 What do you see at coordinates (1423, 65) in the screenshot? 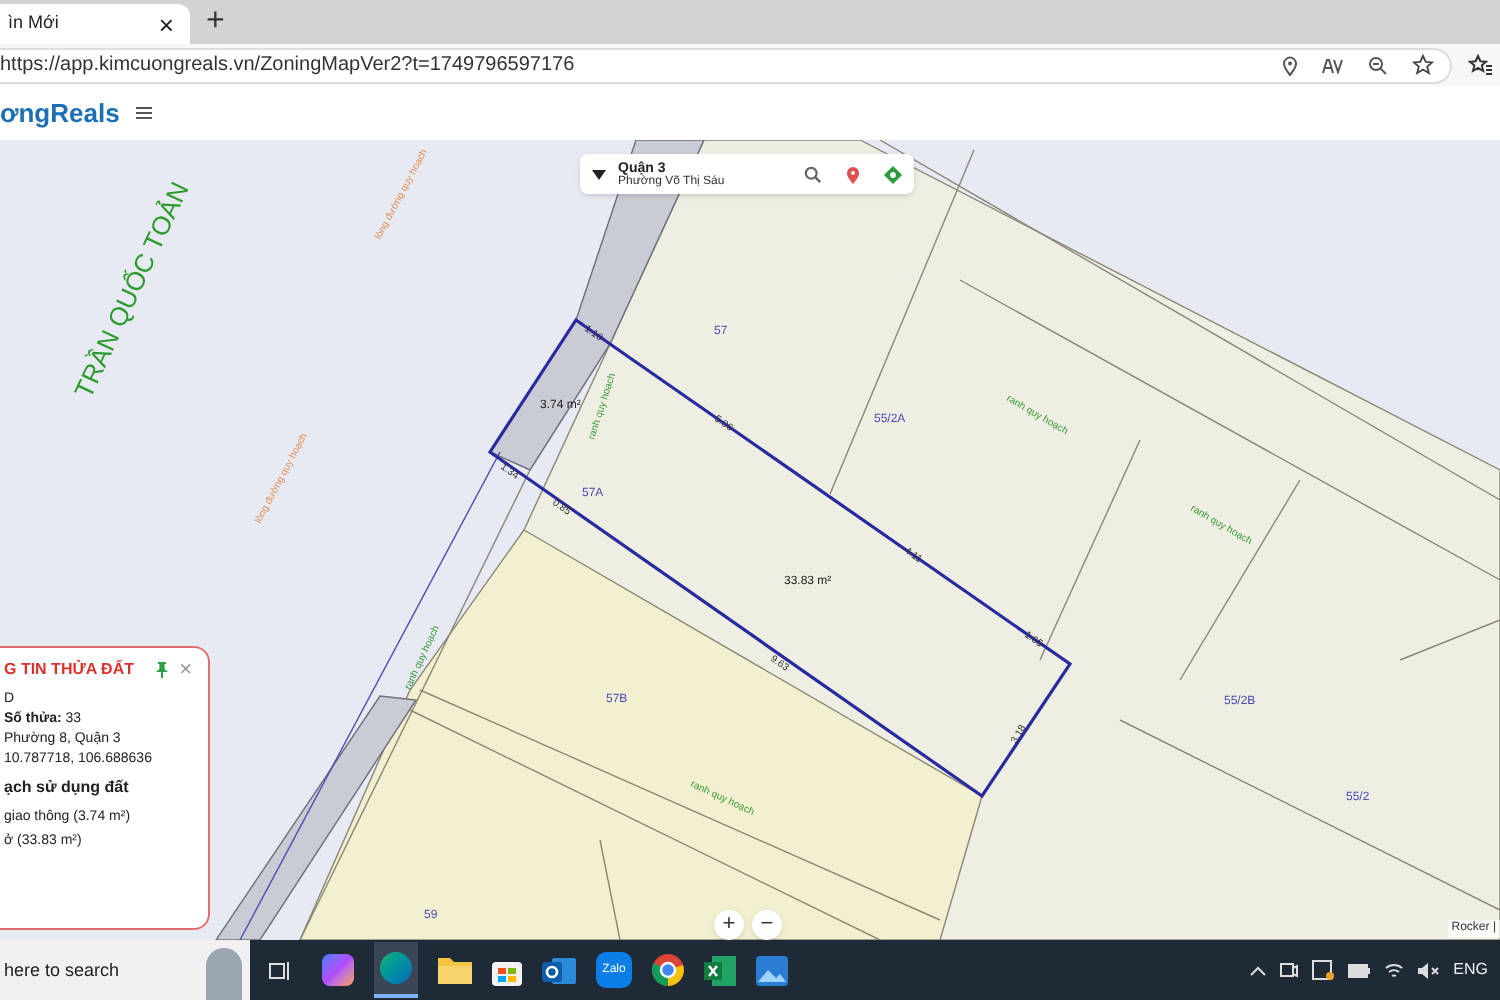
I see `star-icon` at bounding box center [1423, 65].